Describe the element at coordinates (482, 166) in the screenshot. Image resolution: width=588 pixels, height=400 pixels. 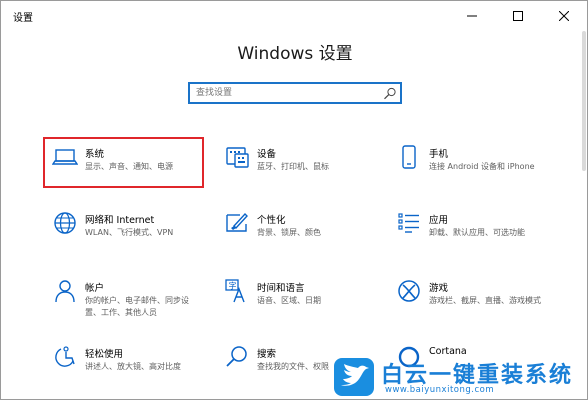
I see `item-description: 连接 Android 设备和 iPhone` at that location.